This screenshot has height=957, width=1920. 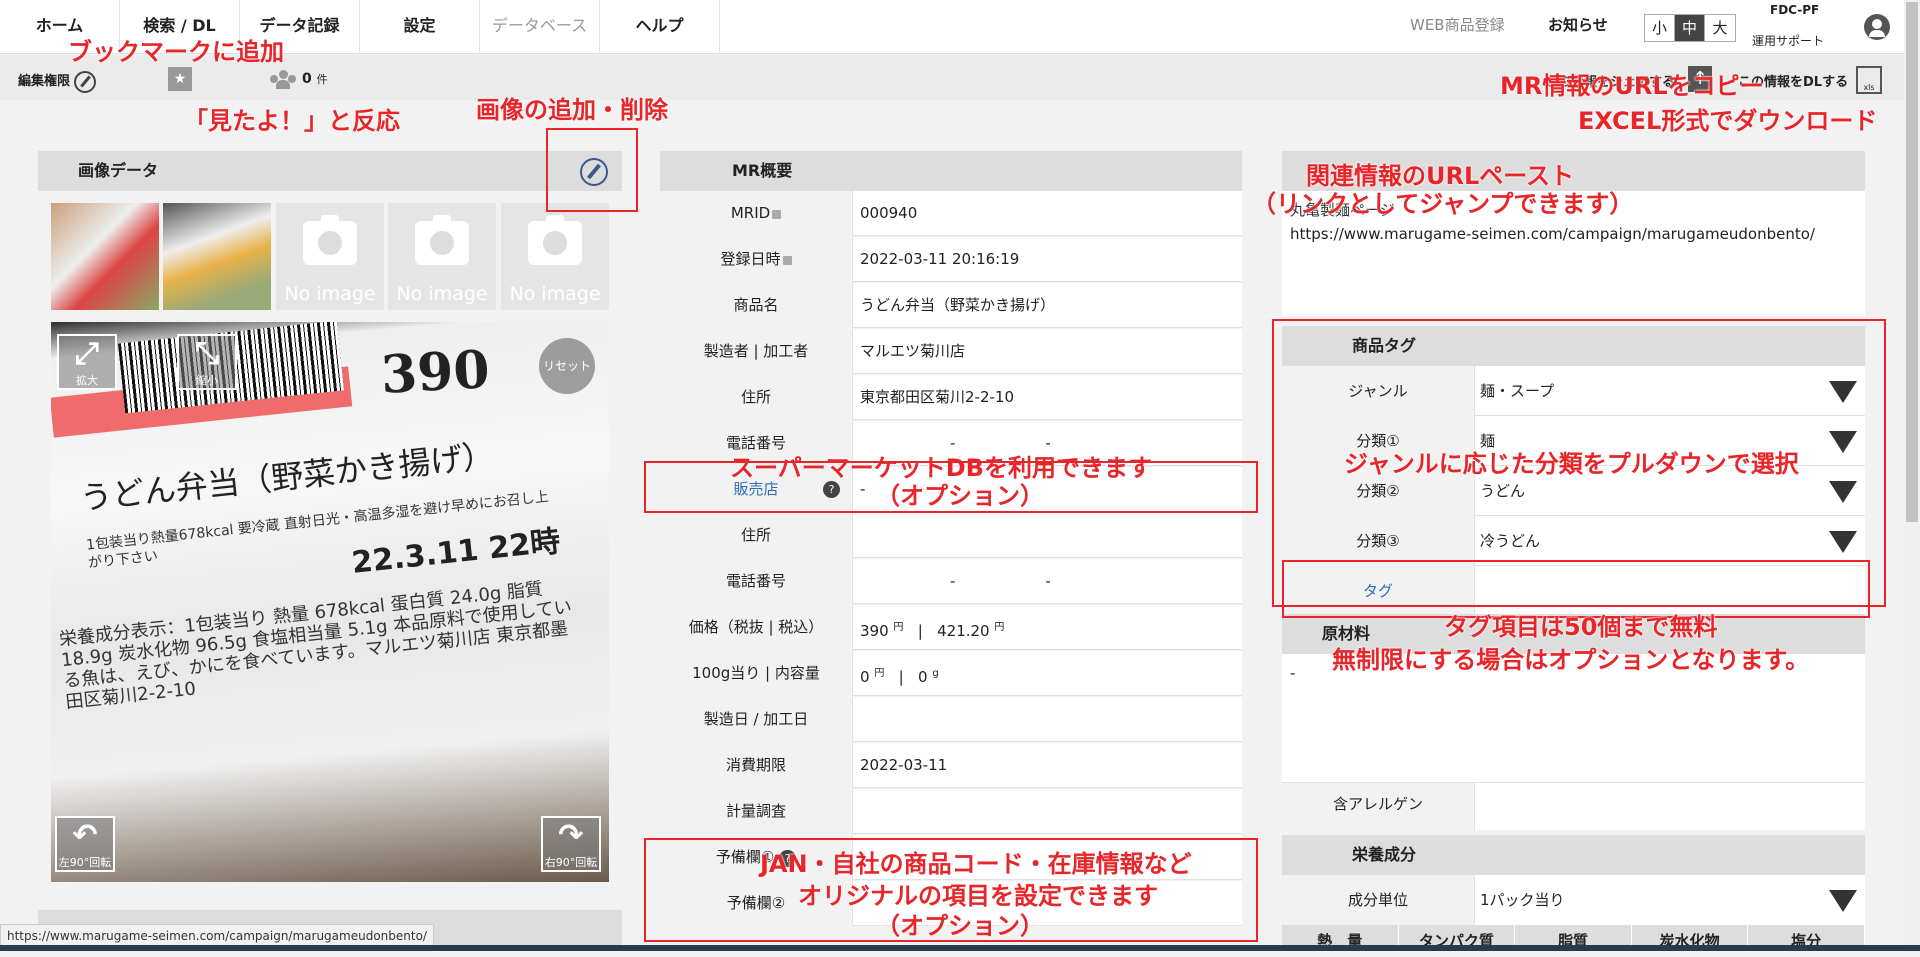 I want to click on per100-value: 0 円 | 0 g, so click(x=899, y=673).